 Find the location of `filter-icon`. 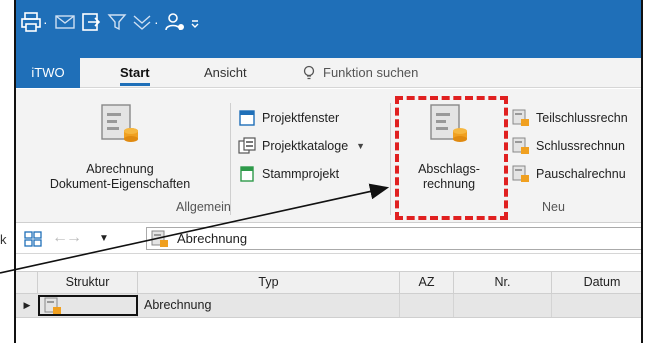

filter-icon is located at coordinates (117, 22).